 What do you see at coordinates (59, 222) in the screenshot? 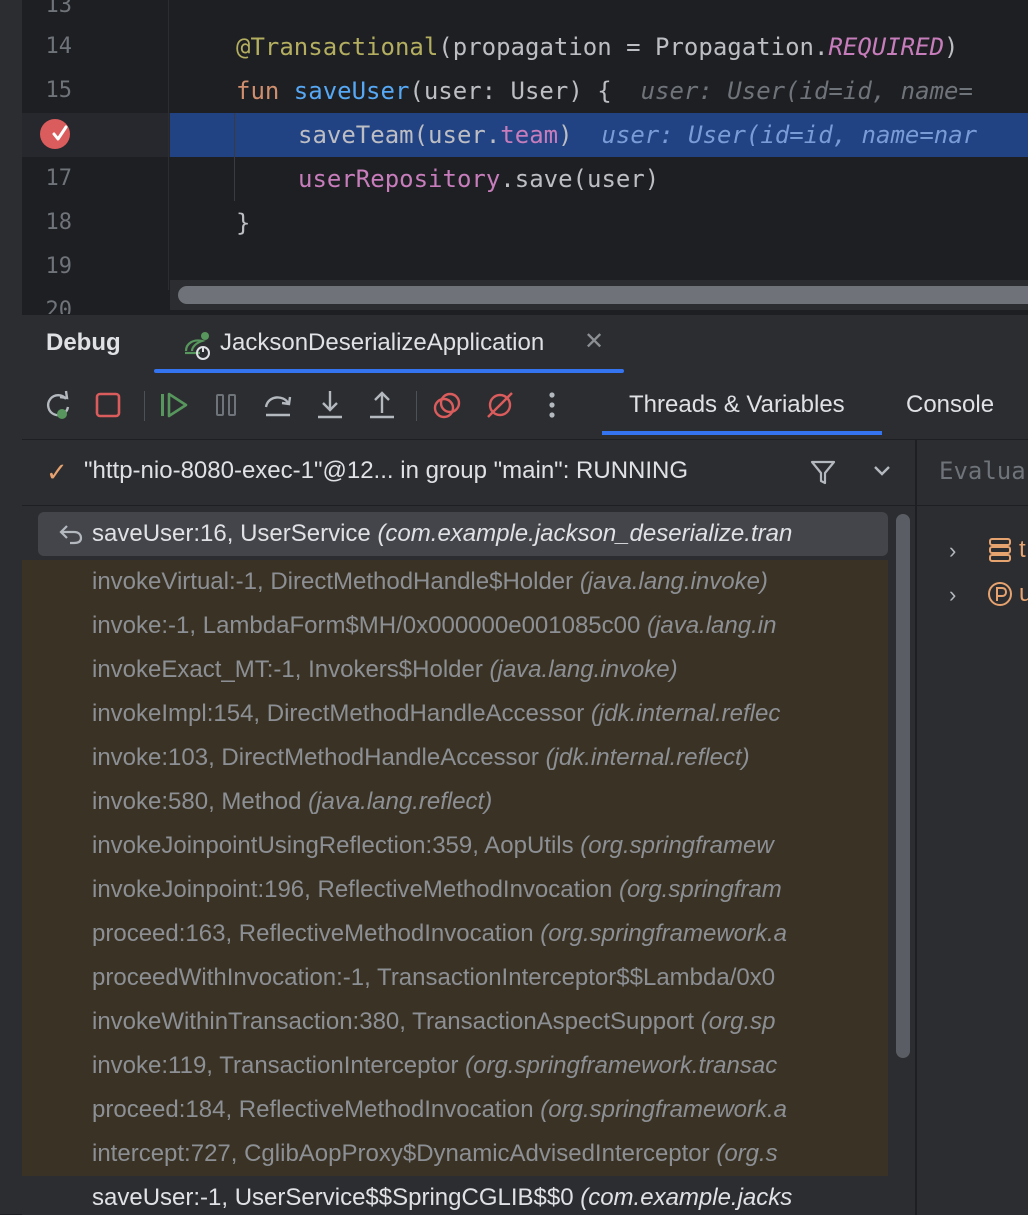
I see `line-number: 18` at bounding box center [59, 222].